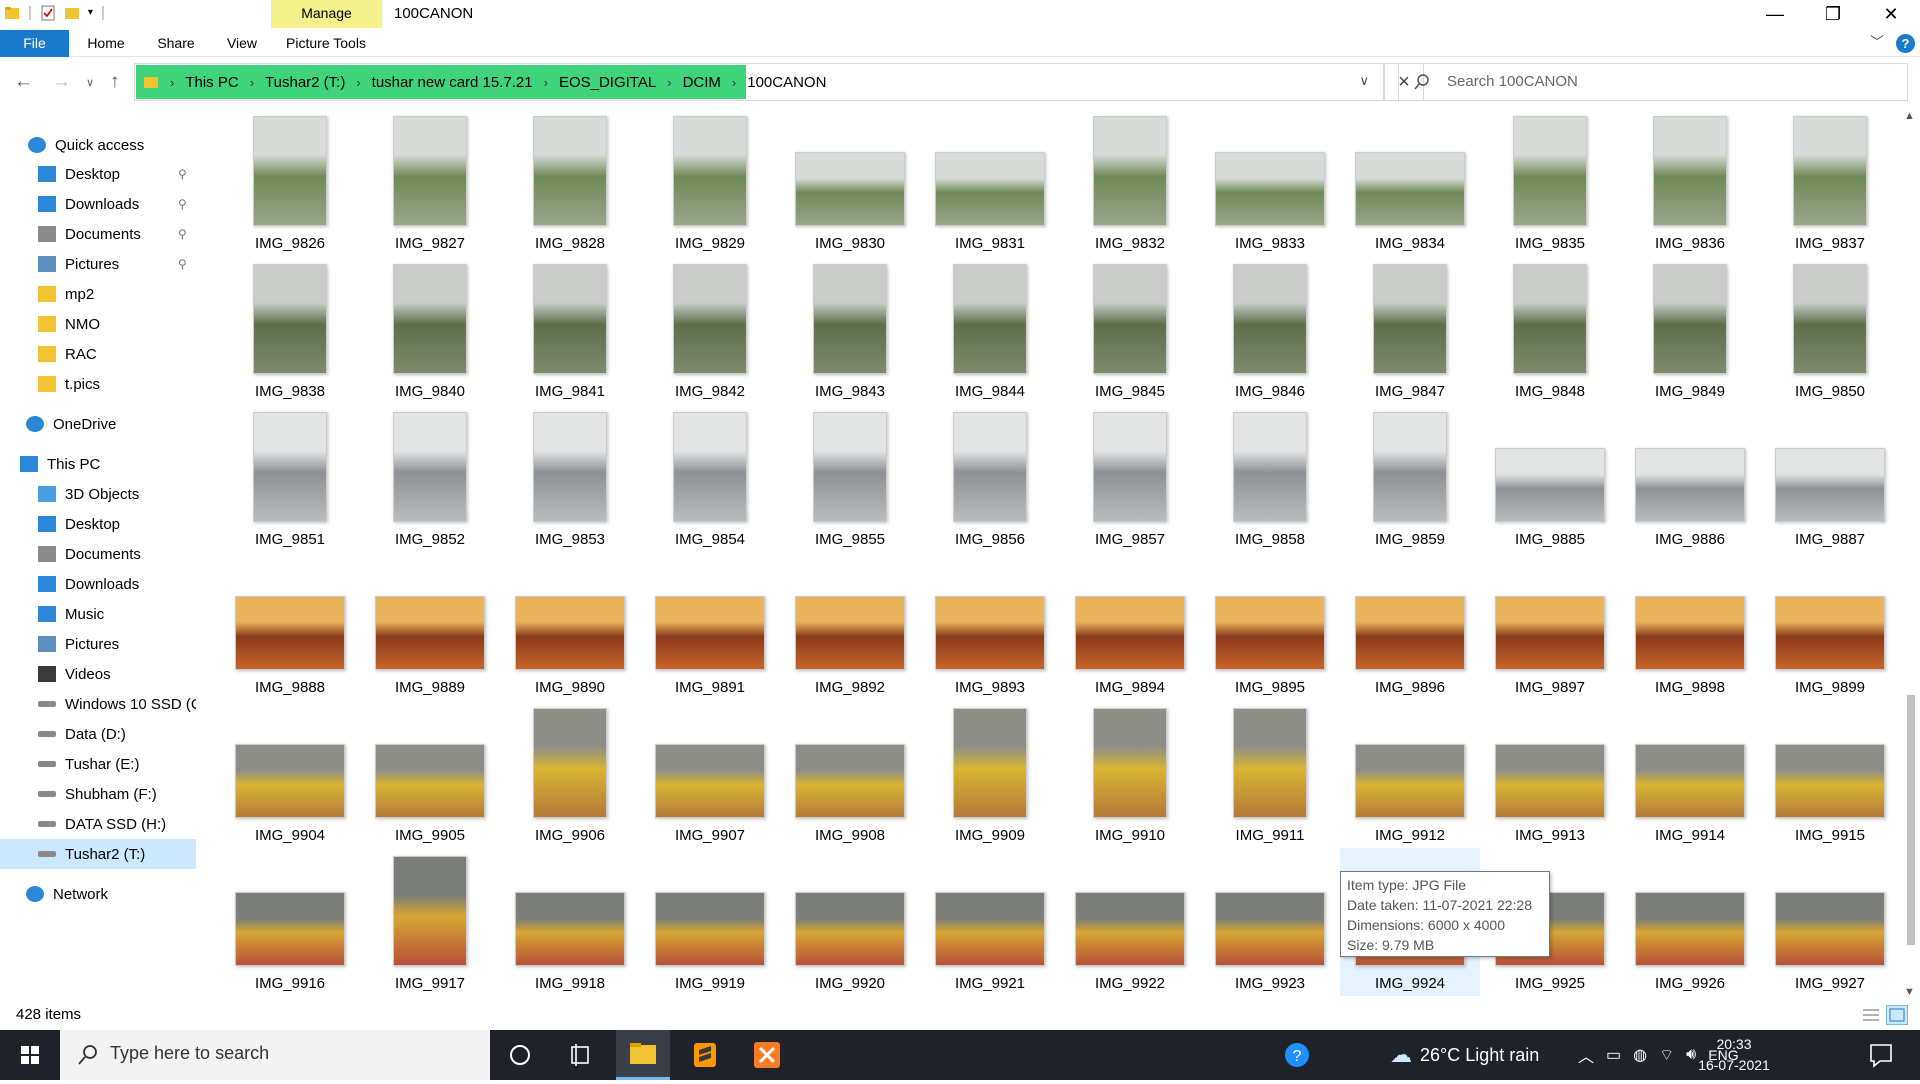  What do you see at coordinates (98, 354) in the screenshot?
I see `nav-item: RAC` at bounding box center [98, 354].